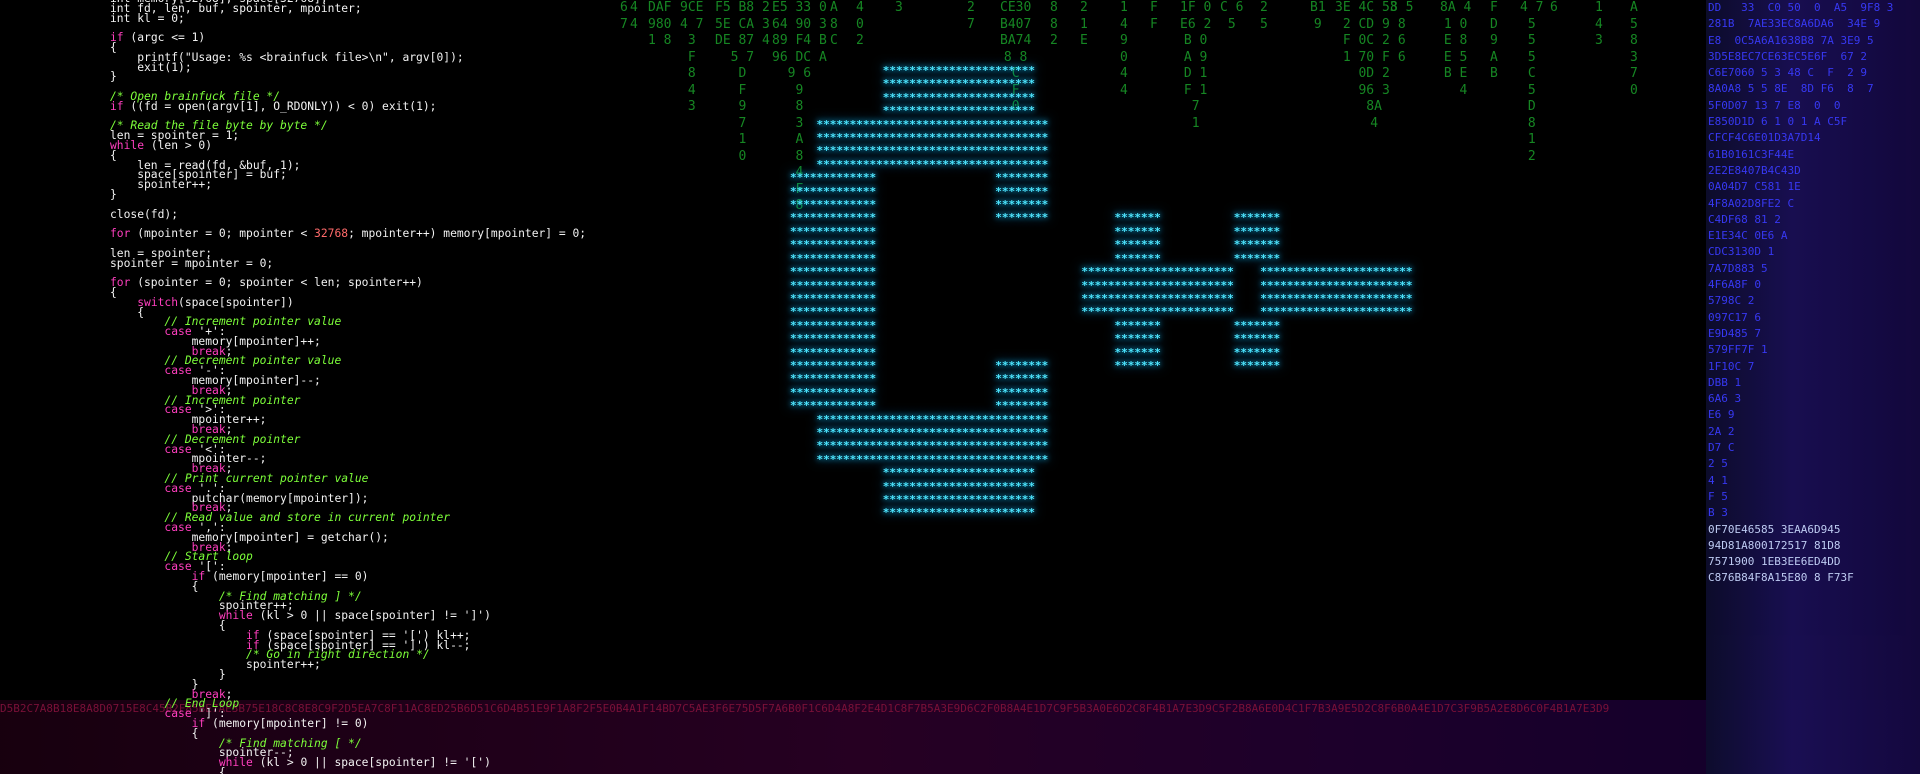  Describe the element at coordinates (1532, 82) in the screenshot. I see `rain-column: 4 7 5 5 5 C 5 D 8 1 2` at that location.